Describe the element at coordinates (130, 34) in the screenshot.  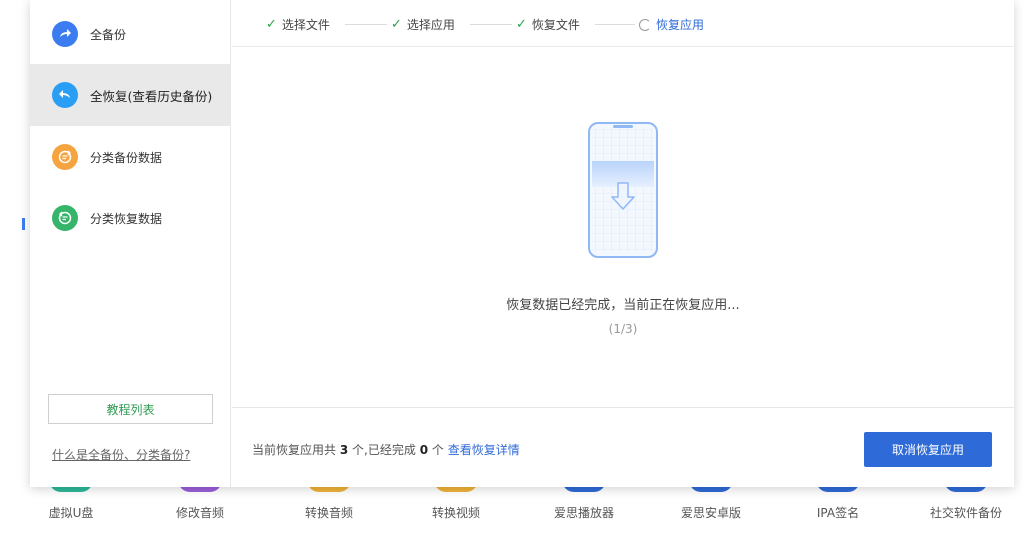
I see `sidebar-item-full-backup: 全备份` at that location.